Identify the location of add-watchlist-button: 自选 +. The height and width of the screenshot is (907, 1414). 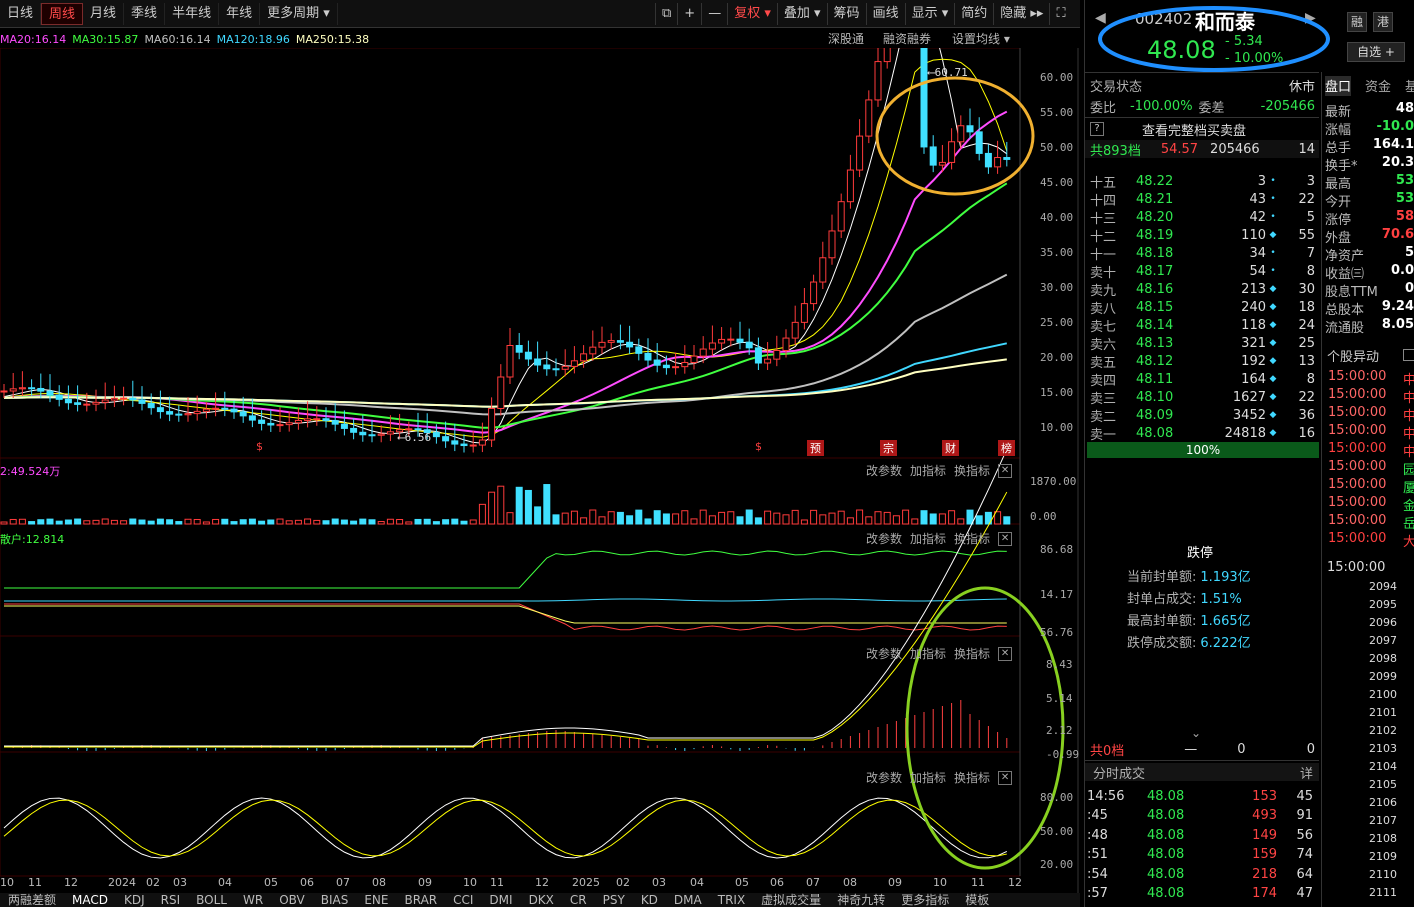
(1376, 52).